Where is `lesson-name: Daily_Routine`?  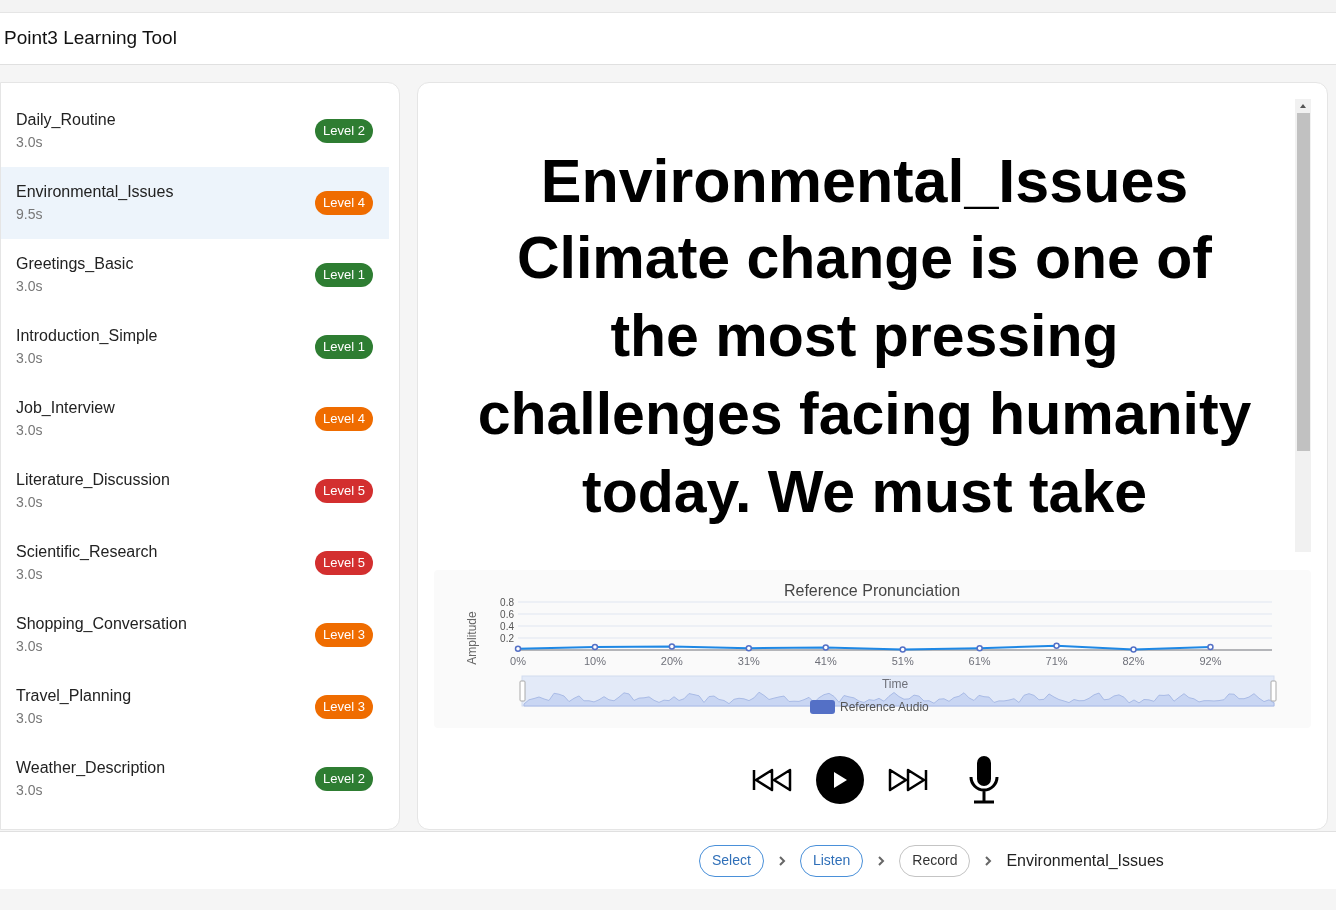 lesson-name: Daily_Routine is located at coordinates (66, 120).